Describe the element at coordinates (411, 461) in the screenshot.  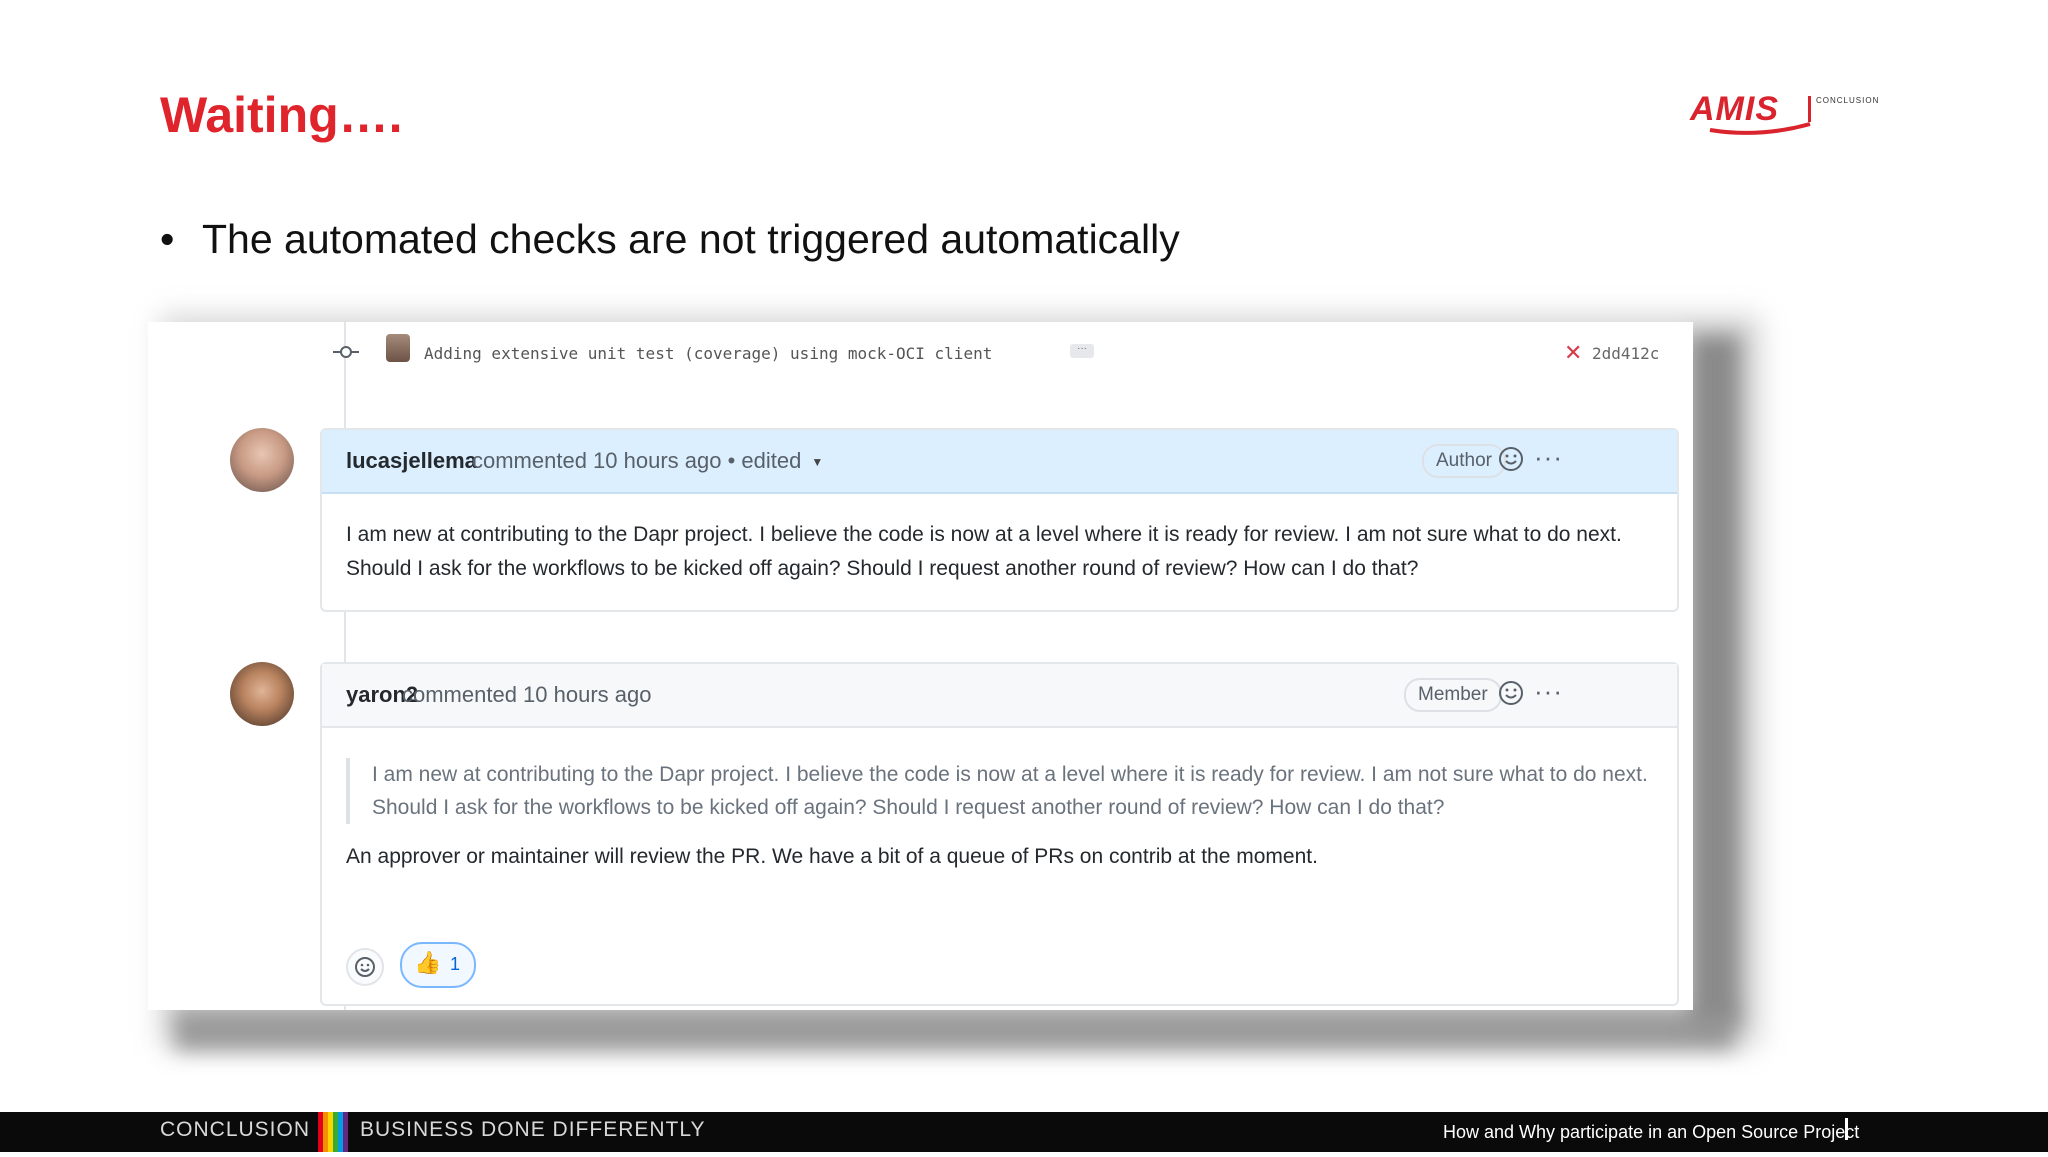
I see `comment-author-link: lucasjellema` at that location.